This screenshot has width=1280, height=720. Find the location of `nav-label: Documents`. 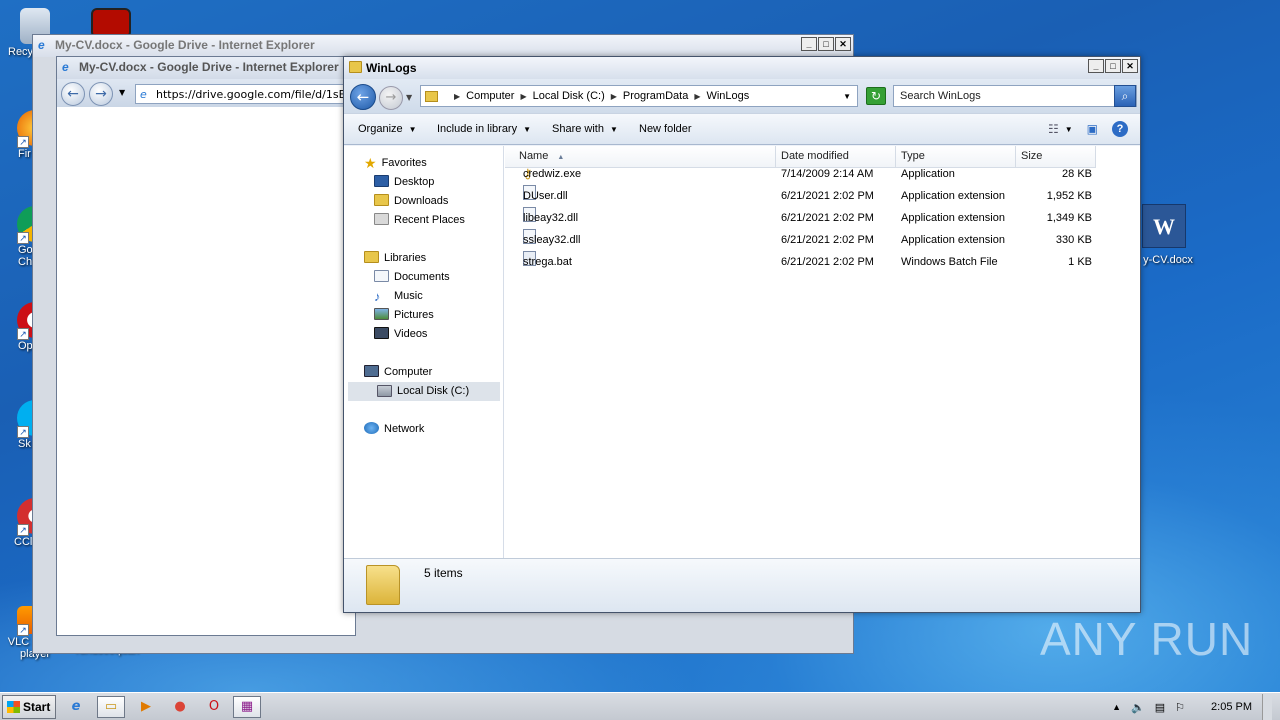

nav-label: Documents is located at coordinates (422, 277).